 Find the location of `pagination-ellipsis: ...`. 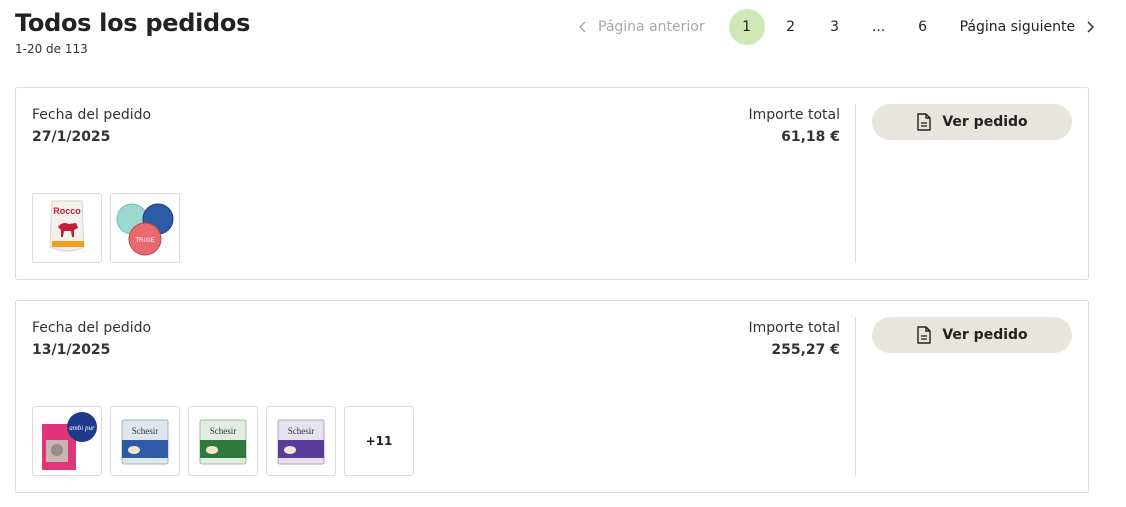

pagination-ellipsis: ... is located at coordinates (878, 27).